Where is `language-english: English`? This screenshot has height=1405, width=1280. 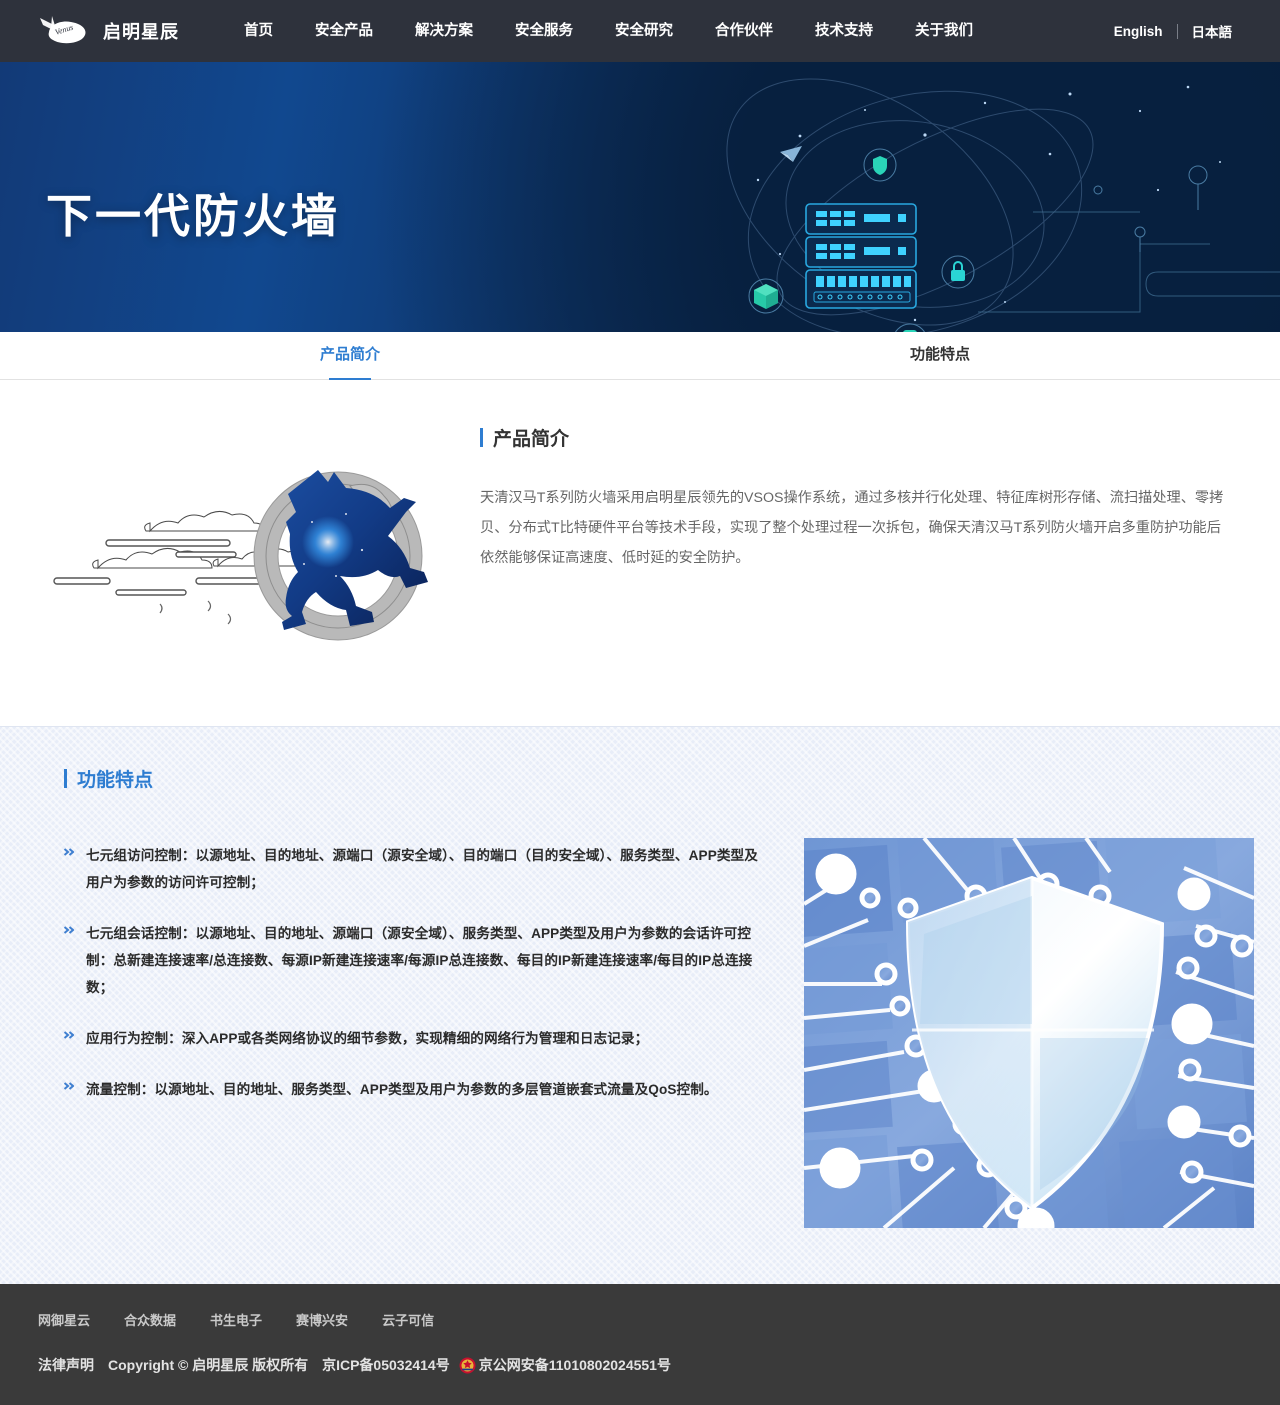 language-english: English is located at coordinates (1138, 31).